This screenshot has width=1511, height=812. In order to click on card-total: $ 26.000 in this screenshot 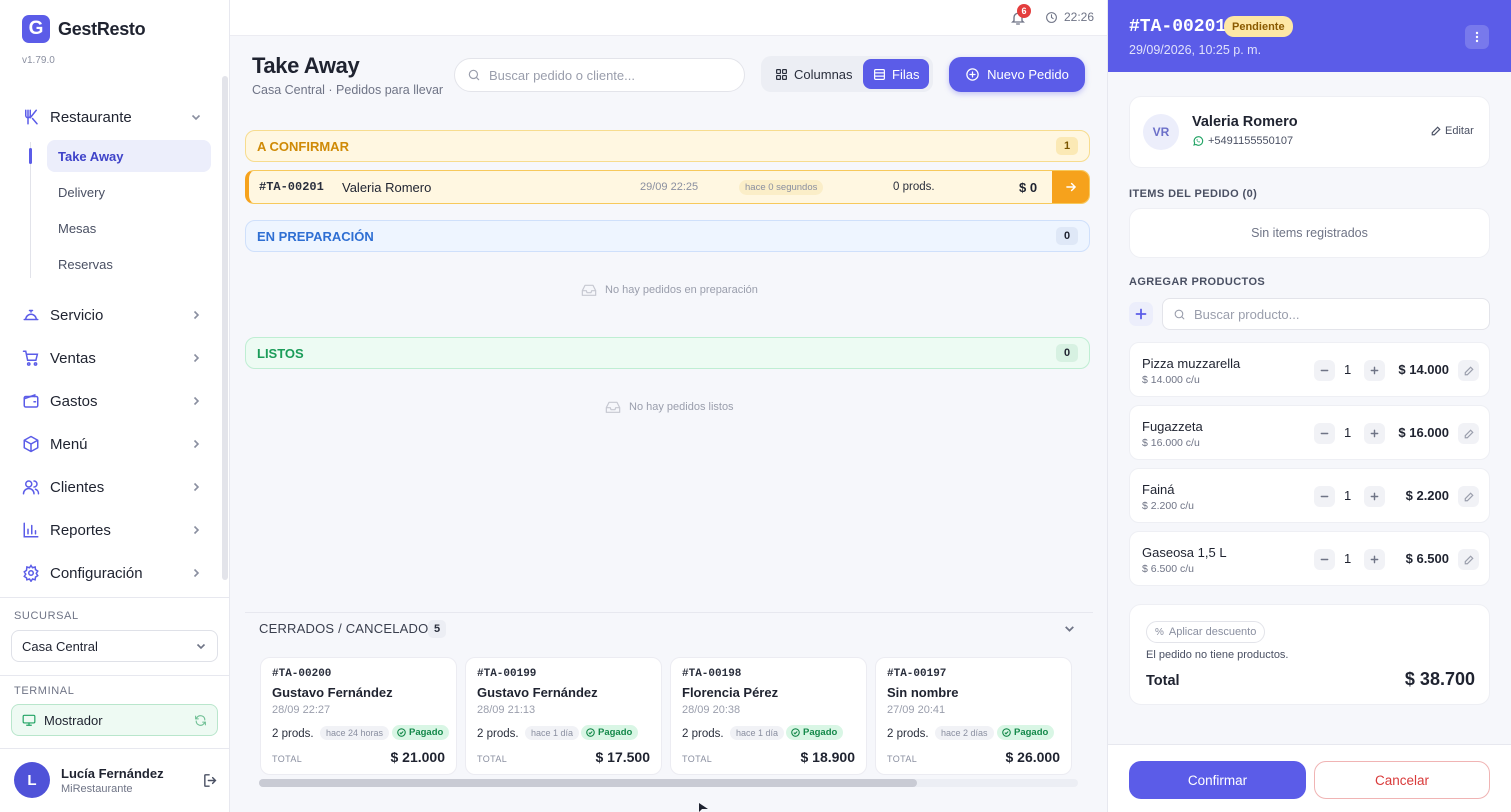, I will do `click(1033, 757)`.